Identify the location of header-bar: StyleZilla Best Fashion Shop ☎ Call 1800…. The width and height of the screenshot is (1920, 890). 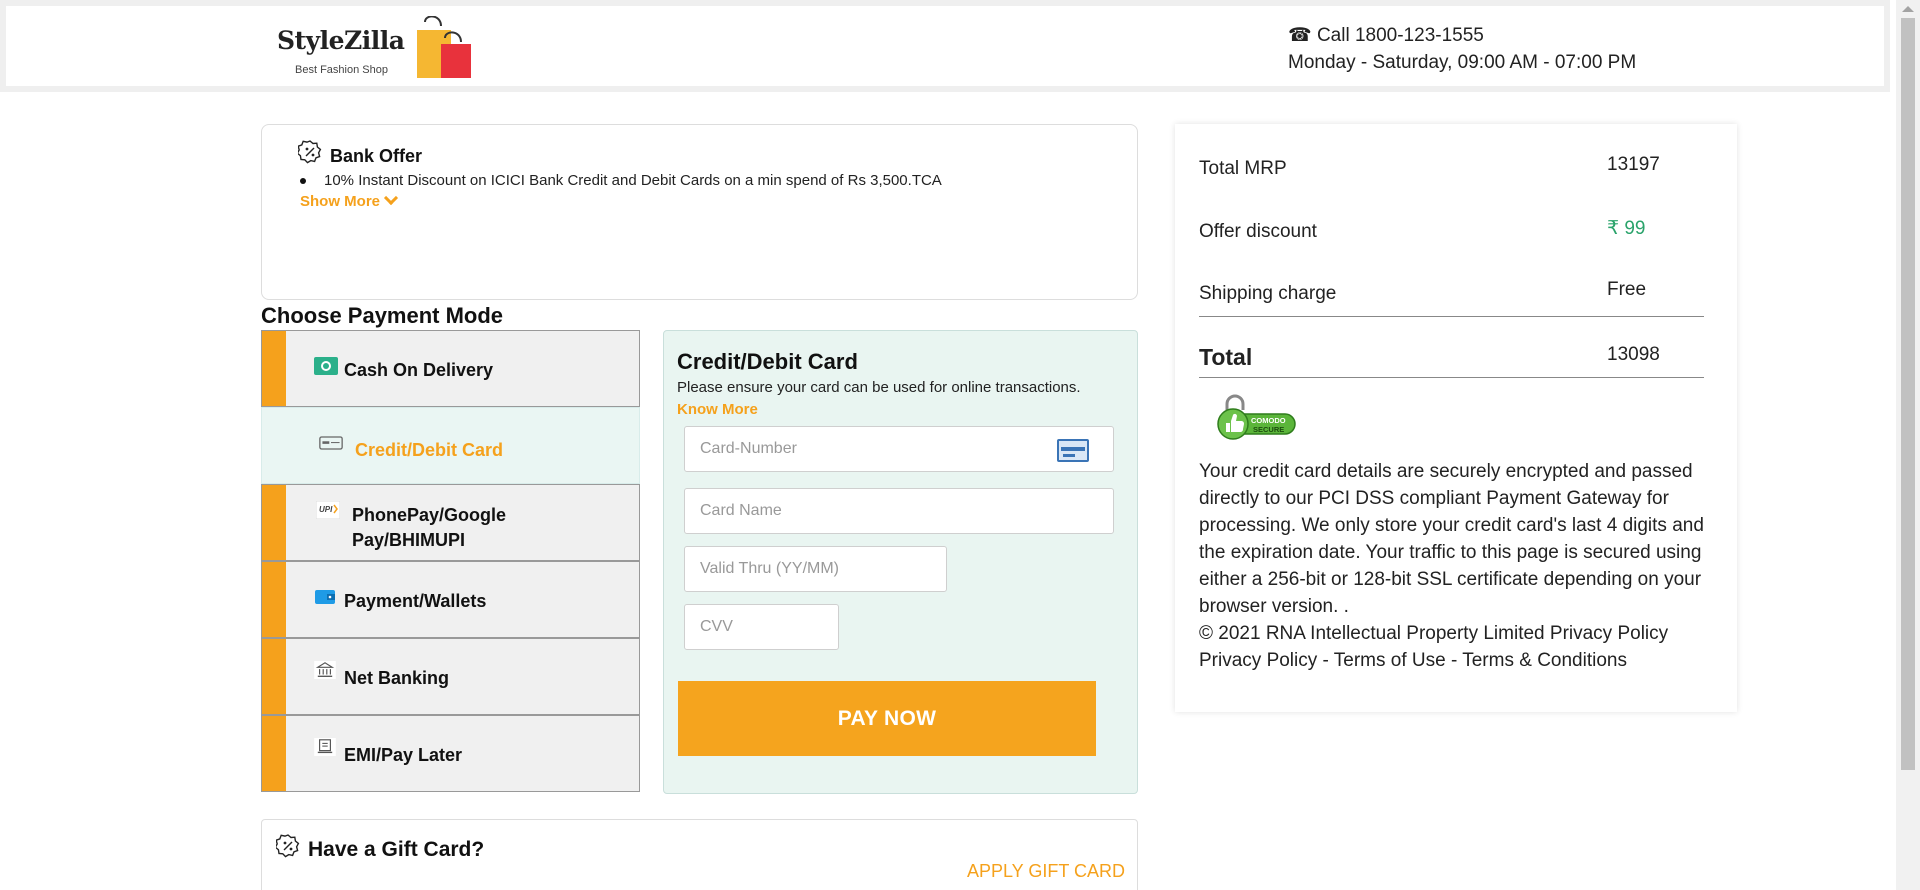
(945, 46).